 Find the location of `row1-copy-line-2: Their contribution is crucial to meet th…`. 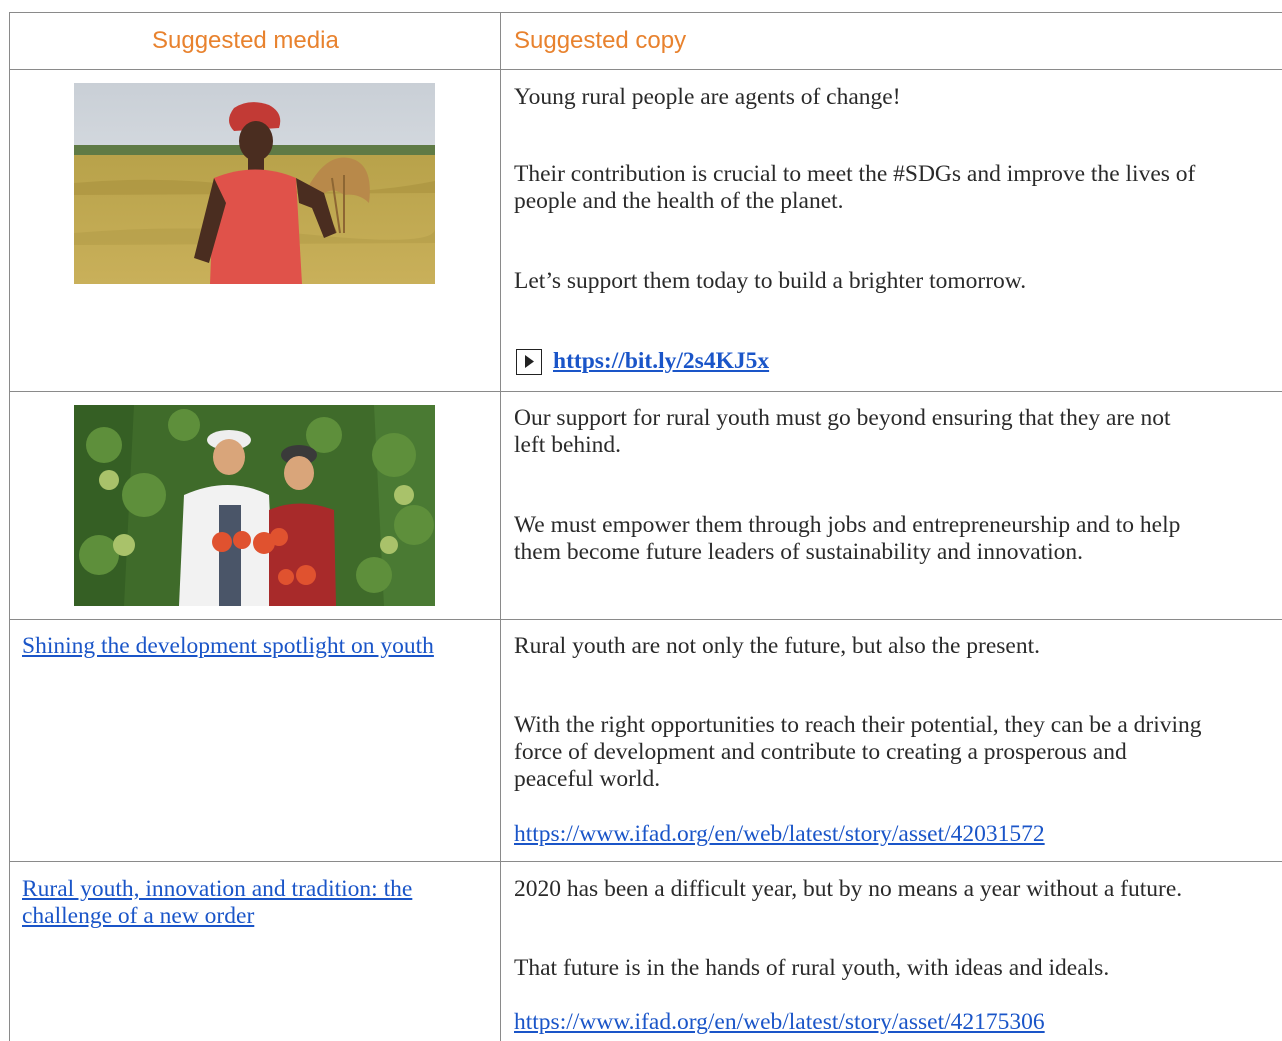

row1-copy-line-2: Their contribution is crucial to meet th… is located at coordinates (855, 174).